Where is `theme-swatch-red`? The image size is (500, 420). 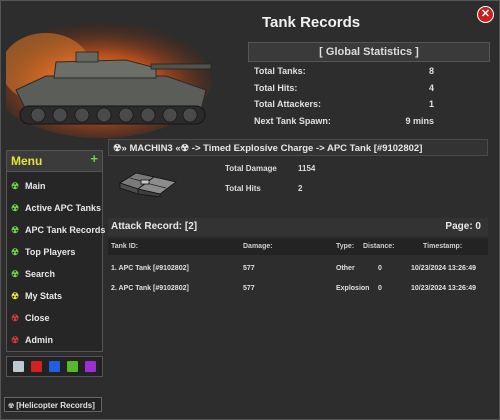
theme-swatch-red is located at coordinates (36, 366).